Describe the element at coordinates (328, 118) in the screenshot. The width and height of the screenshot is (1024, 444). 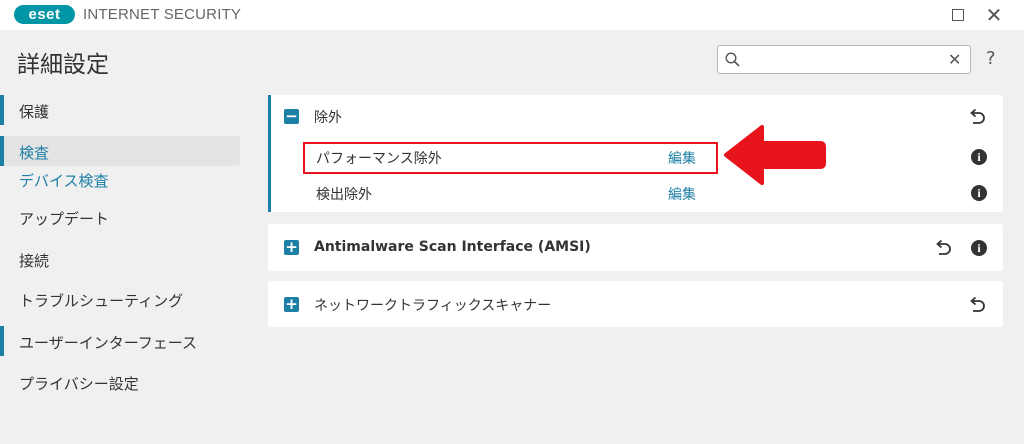
I see `panel-title: 除外` at that location.